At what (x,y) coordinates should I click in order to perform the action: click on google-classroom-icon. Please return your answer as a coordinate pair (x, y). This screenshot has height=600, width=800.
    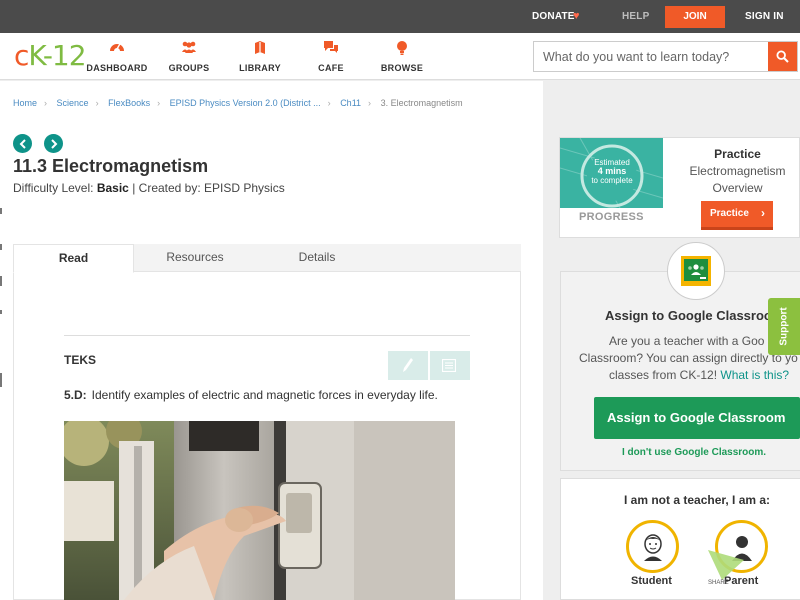
    Looking at the image, I should click on (696, 271).